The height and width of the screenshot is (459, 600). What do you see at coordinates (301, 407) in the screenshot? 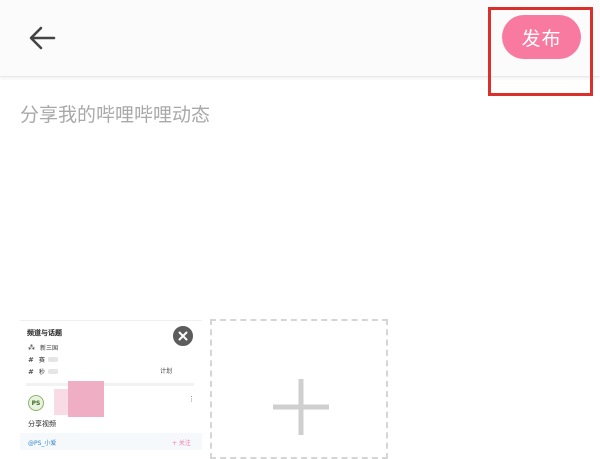
I see `plus-icon` at bounding box center [301, 407].